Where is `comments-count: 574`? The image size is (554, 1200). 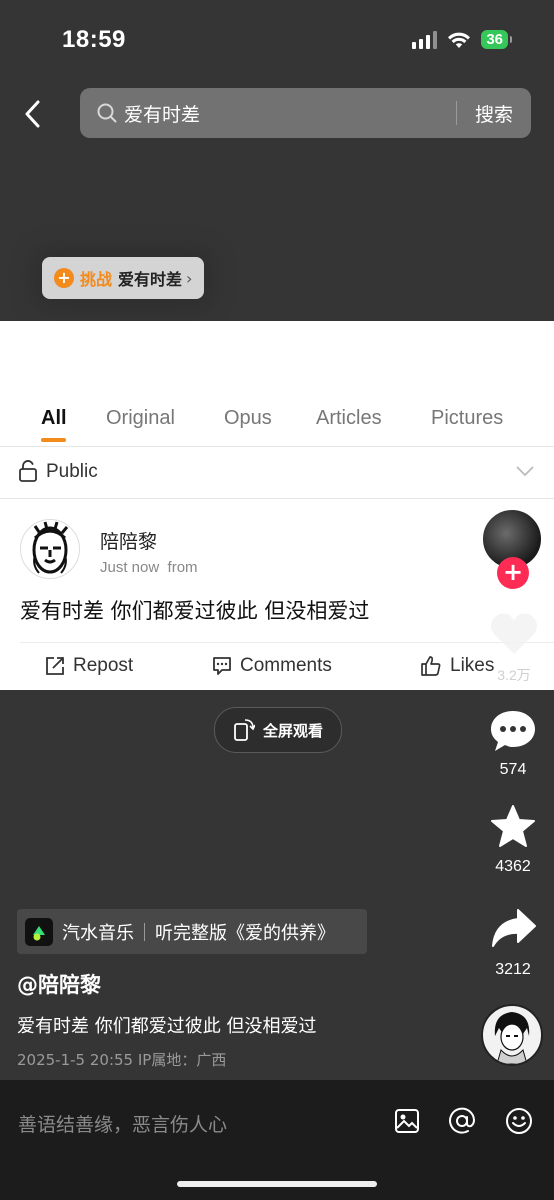
comments-count: 574 is located at coordinates (513, 769).